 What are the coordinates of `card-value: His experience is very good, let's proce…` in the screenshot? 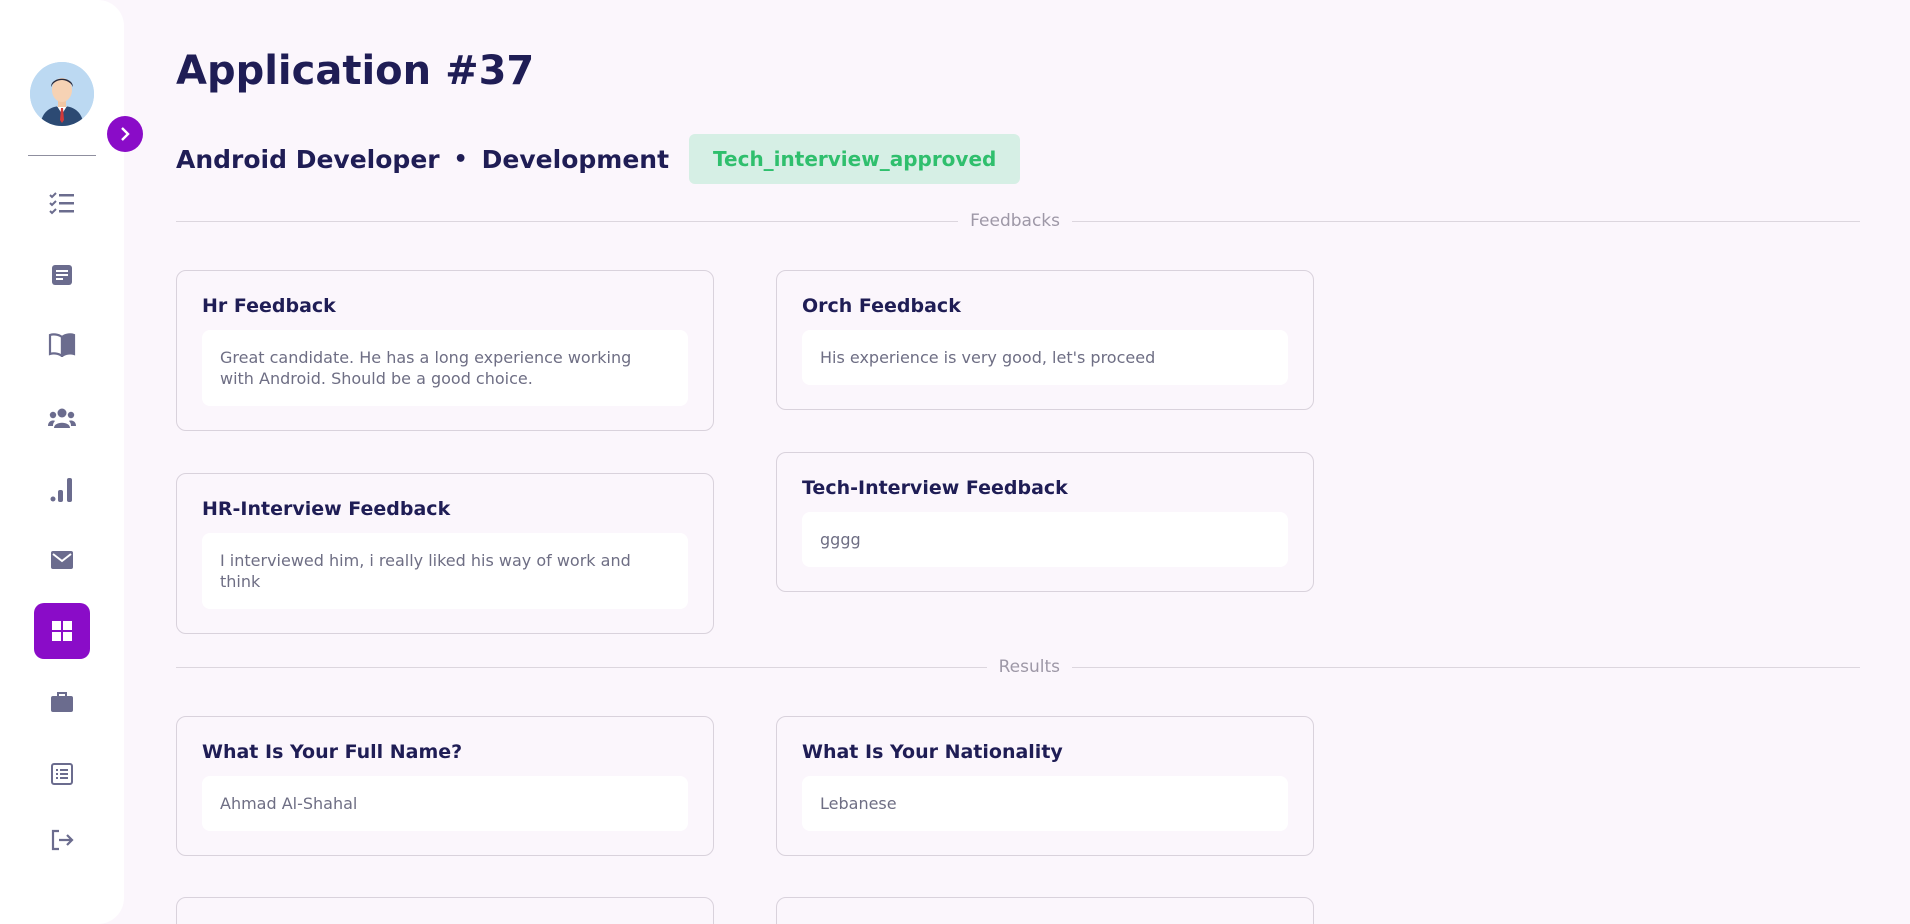 It's located at (1045, 357).